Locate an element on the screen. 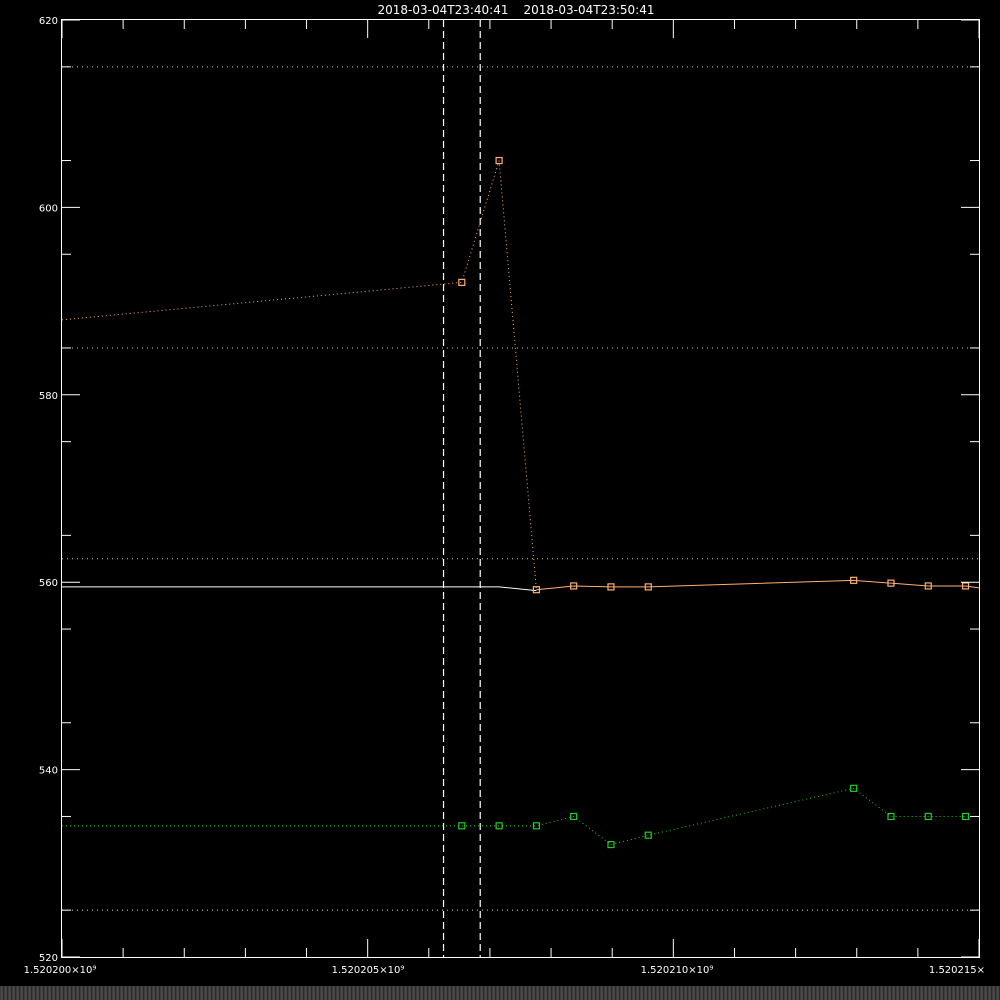  x-tick-label: 1.520205×10⁹ is located at coordinates (368, 970).